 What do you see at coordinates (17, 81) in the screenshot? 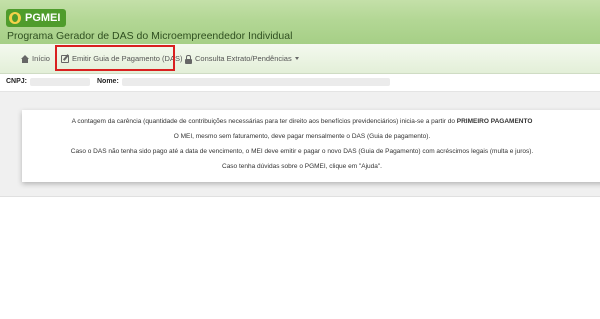
I see `cnpj-label: CNPJ:` at bounding box center [17, 81].